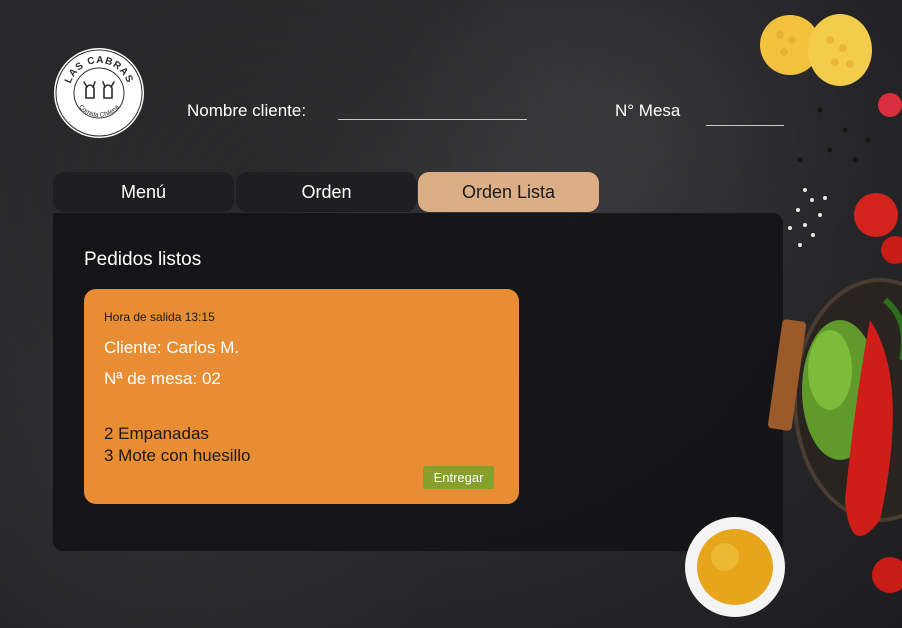 This screenshot has width=902, height=628. What do you see at coordinates (834, 407) in the screenshot?
I see `basket-icon` at bounding box center [834, 407].